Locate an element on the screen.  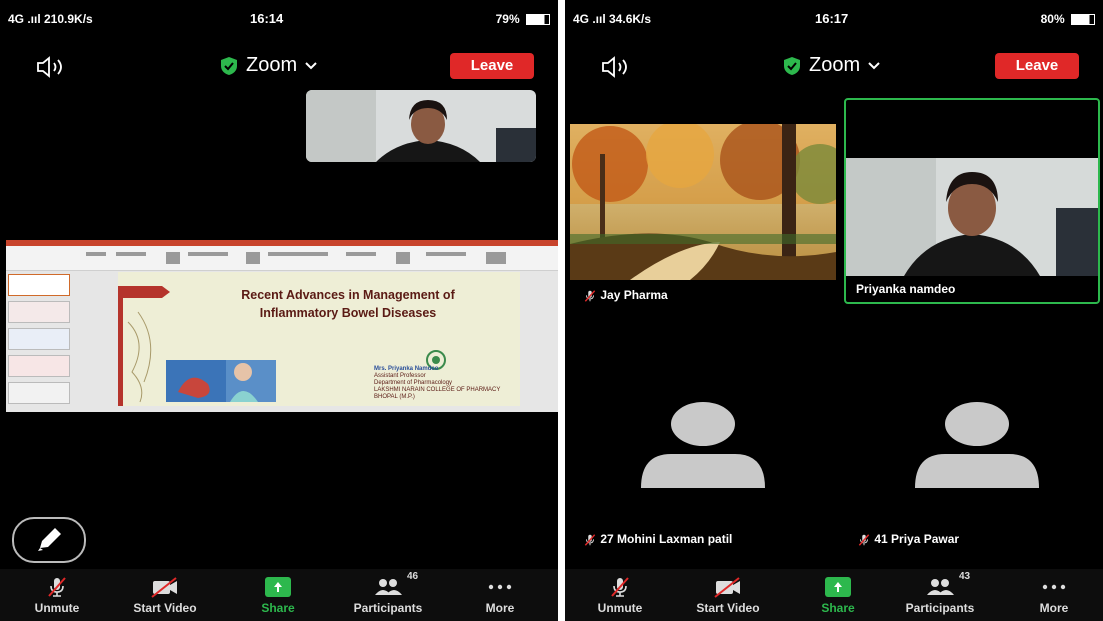
participant-name: Jay Pharma is located at coordinates (634, 295).